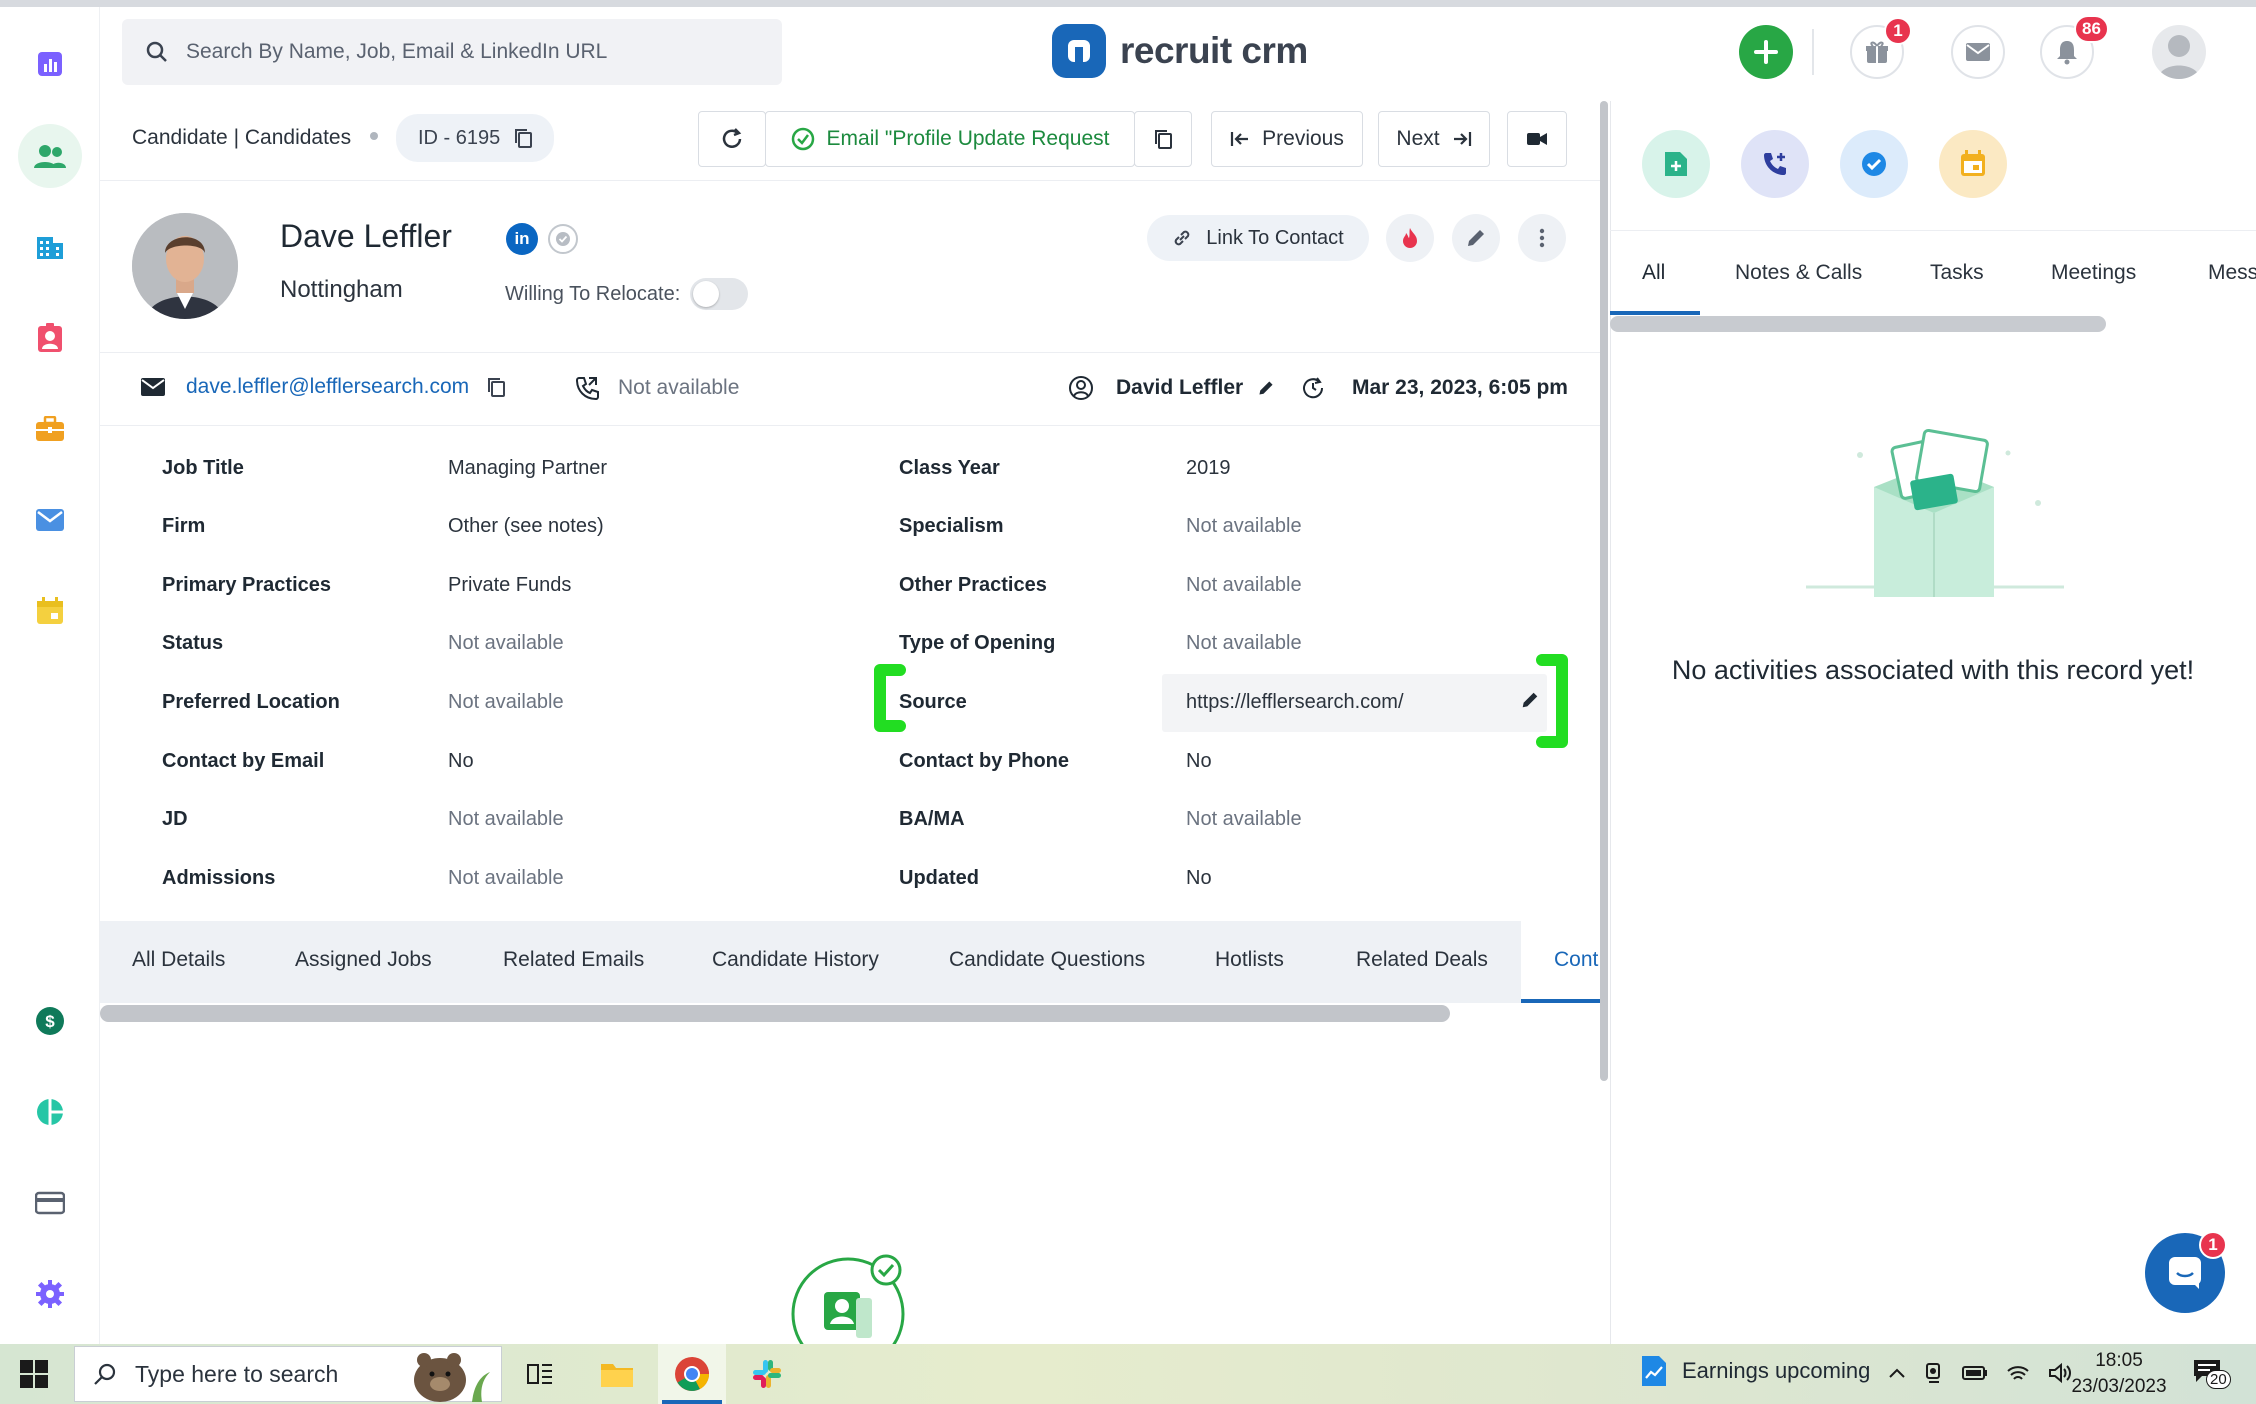 The image size is (2256, 1404). What do you see at coordinates (1934, 1373) in the screenshot?
I see `meet-now-icon` at bounding box center [1934, 1373].